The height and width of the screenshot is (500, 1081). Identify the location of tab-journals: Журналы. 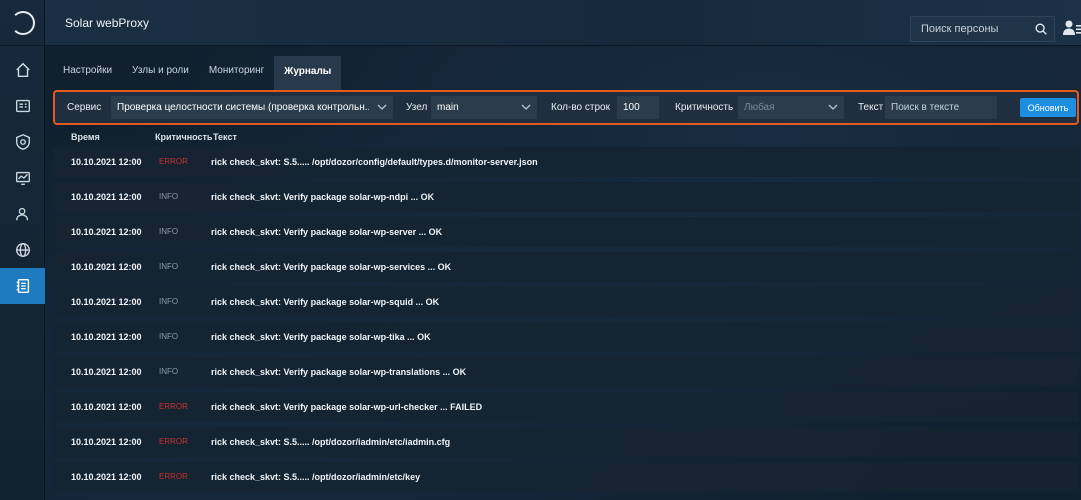
(308, 73).